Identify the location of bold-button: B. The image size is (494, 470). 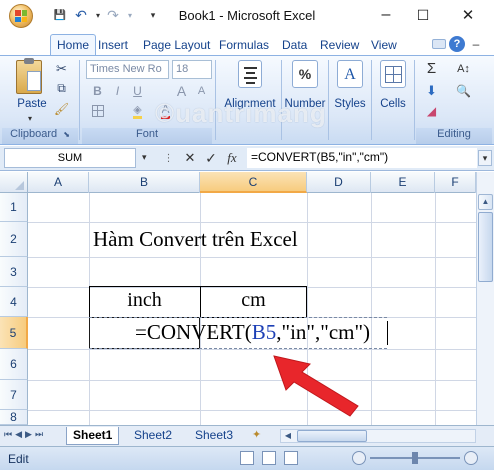
(97, 90).